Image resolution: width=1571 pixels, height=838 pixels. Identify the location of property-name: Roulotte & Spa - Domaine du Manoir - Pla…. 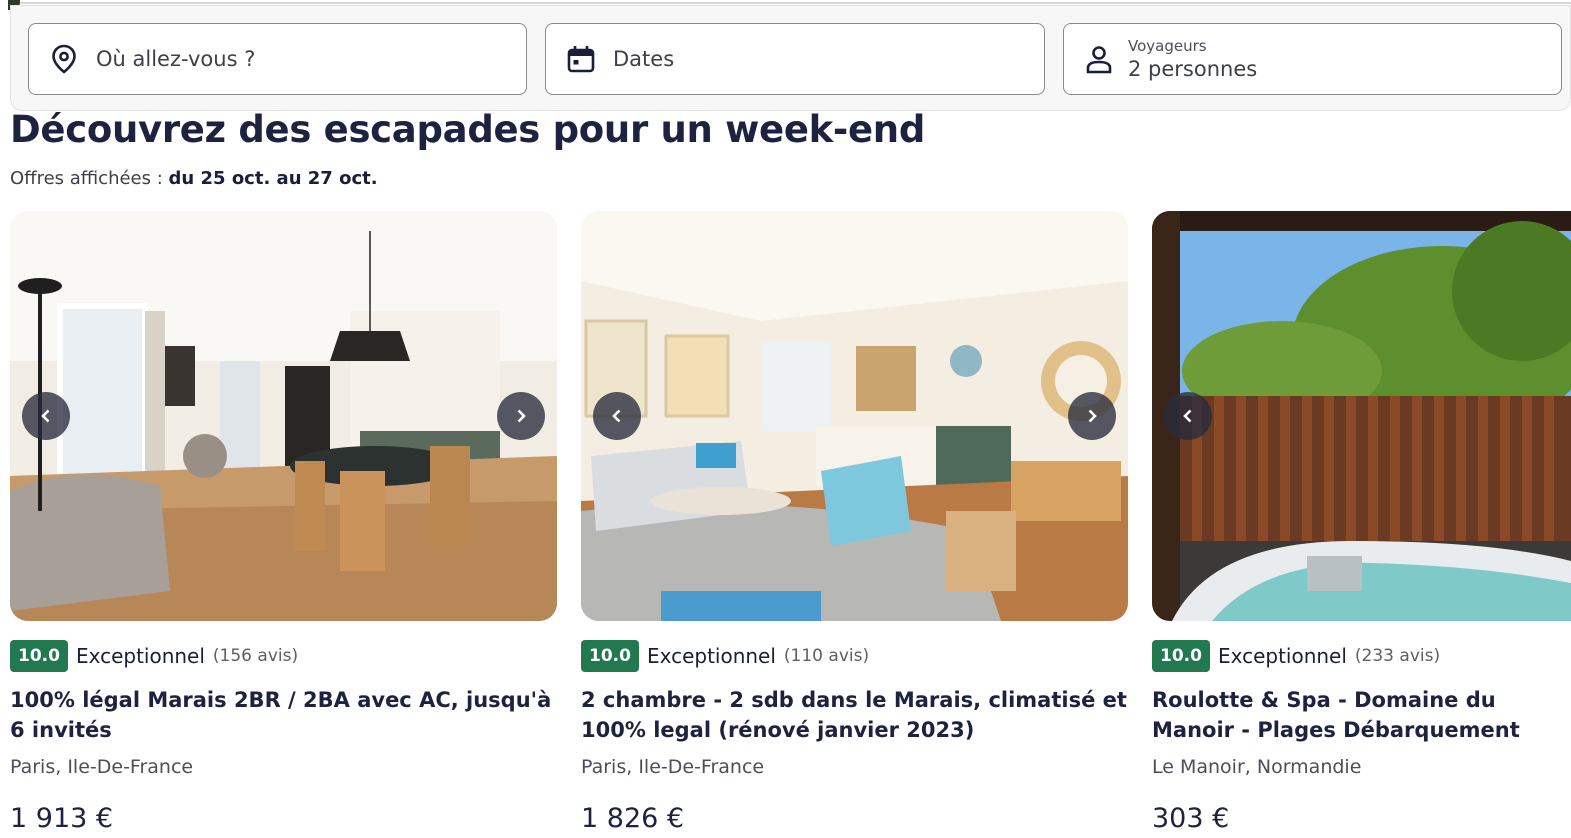
(1361, 715).